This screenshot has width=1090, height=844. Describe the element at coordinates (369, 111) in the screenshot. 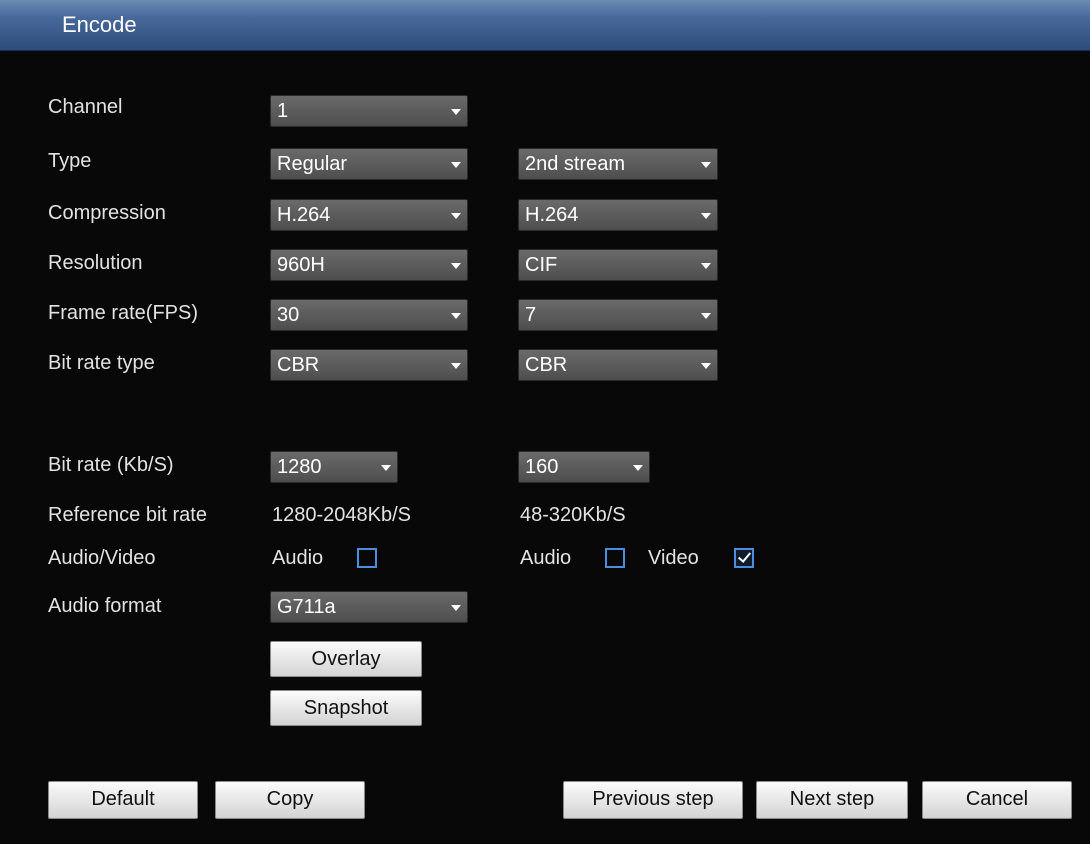

I see `channel-select: 1` at that location.